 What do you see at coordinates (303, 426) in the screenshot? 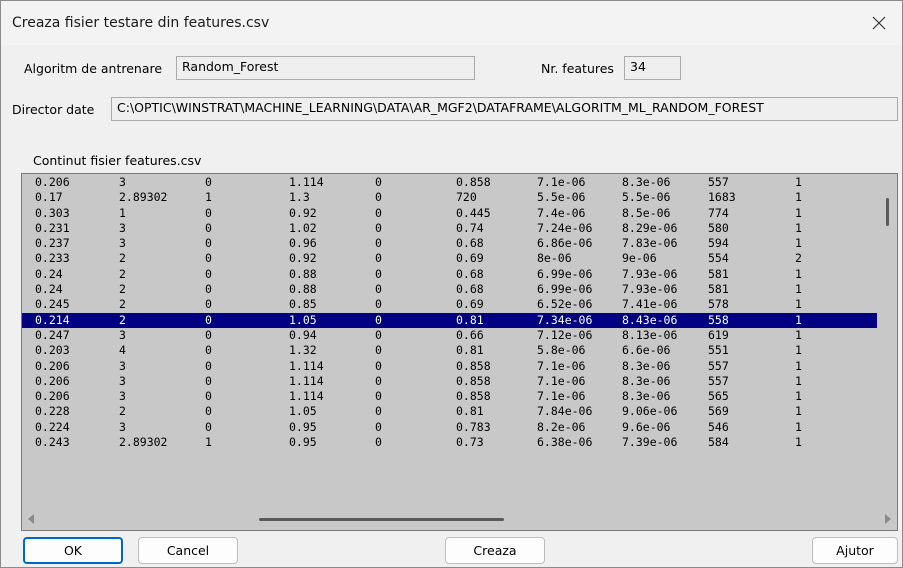
I see `table-cell: 0.95` at bounding box center [303, 426].